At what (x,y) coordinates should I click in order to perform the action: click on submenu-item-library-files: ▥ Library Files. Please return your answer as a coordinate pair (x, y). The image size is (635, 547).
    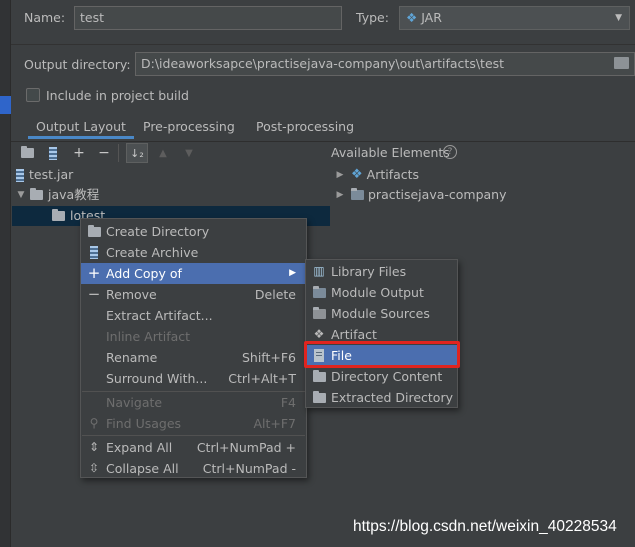
    Looking at the image, I should click on (381, 271).